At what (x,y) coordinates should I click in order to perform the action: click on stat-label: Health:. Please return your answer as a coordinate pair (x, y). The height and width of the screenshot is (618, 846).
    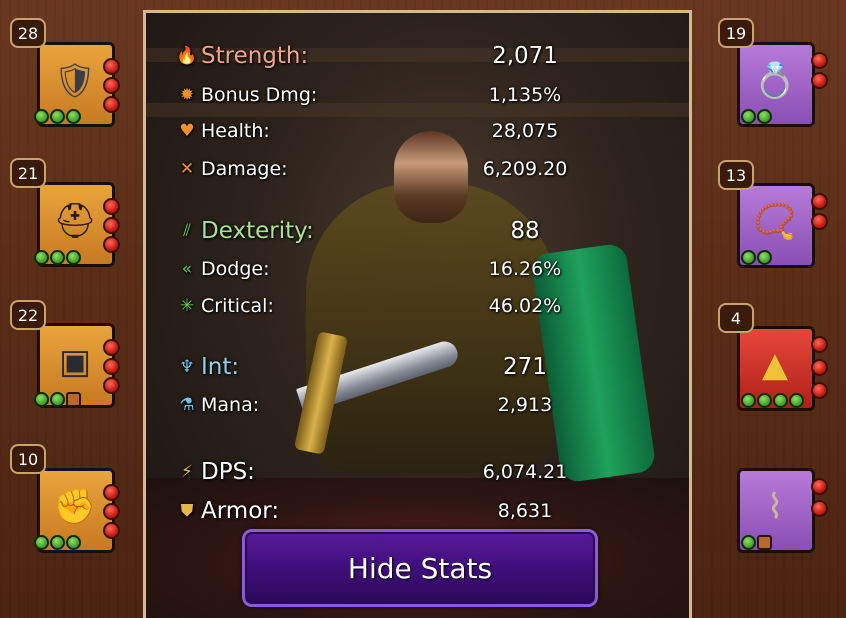
    Looking at the image, I should click on (235, 131).